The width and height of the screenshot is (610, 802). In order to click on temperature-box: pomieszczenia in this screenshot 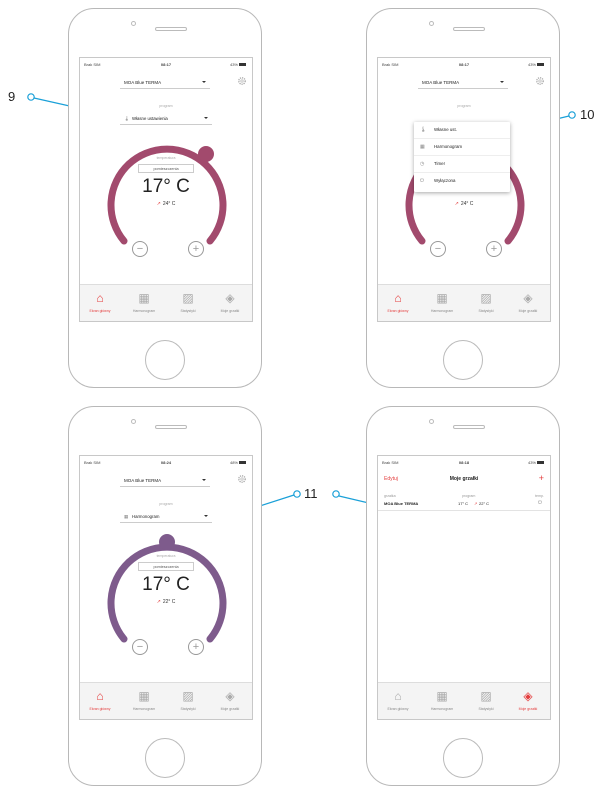, I will do `click(166, 566)`.